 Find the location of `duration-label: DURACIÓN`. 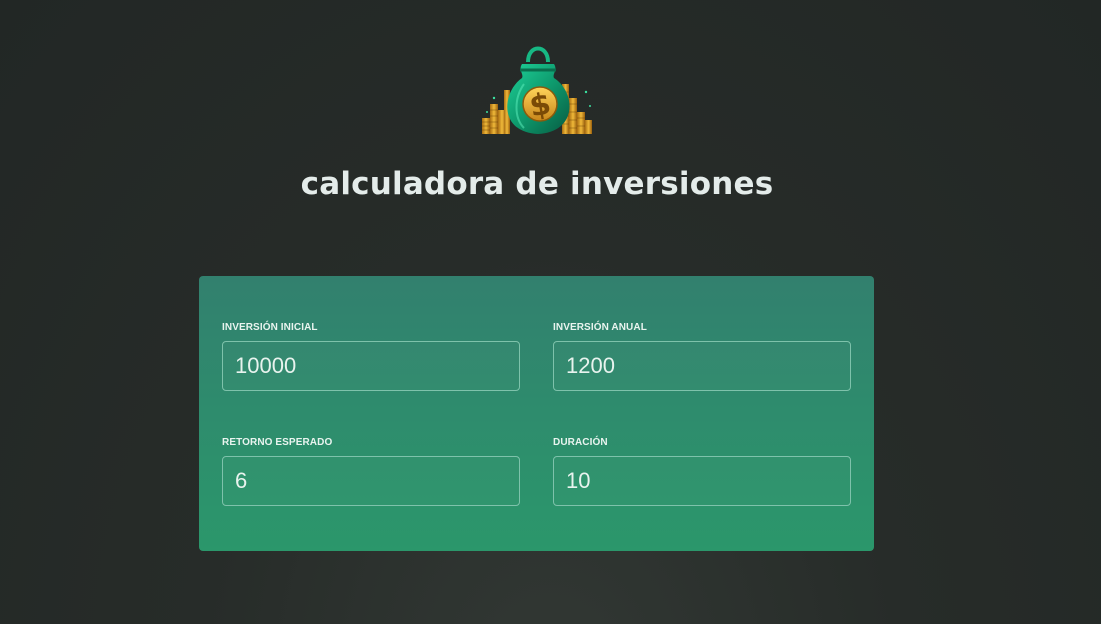

duration-label: DURACIÓN is located at coordinates (580, 442).